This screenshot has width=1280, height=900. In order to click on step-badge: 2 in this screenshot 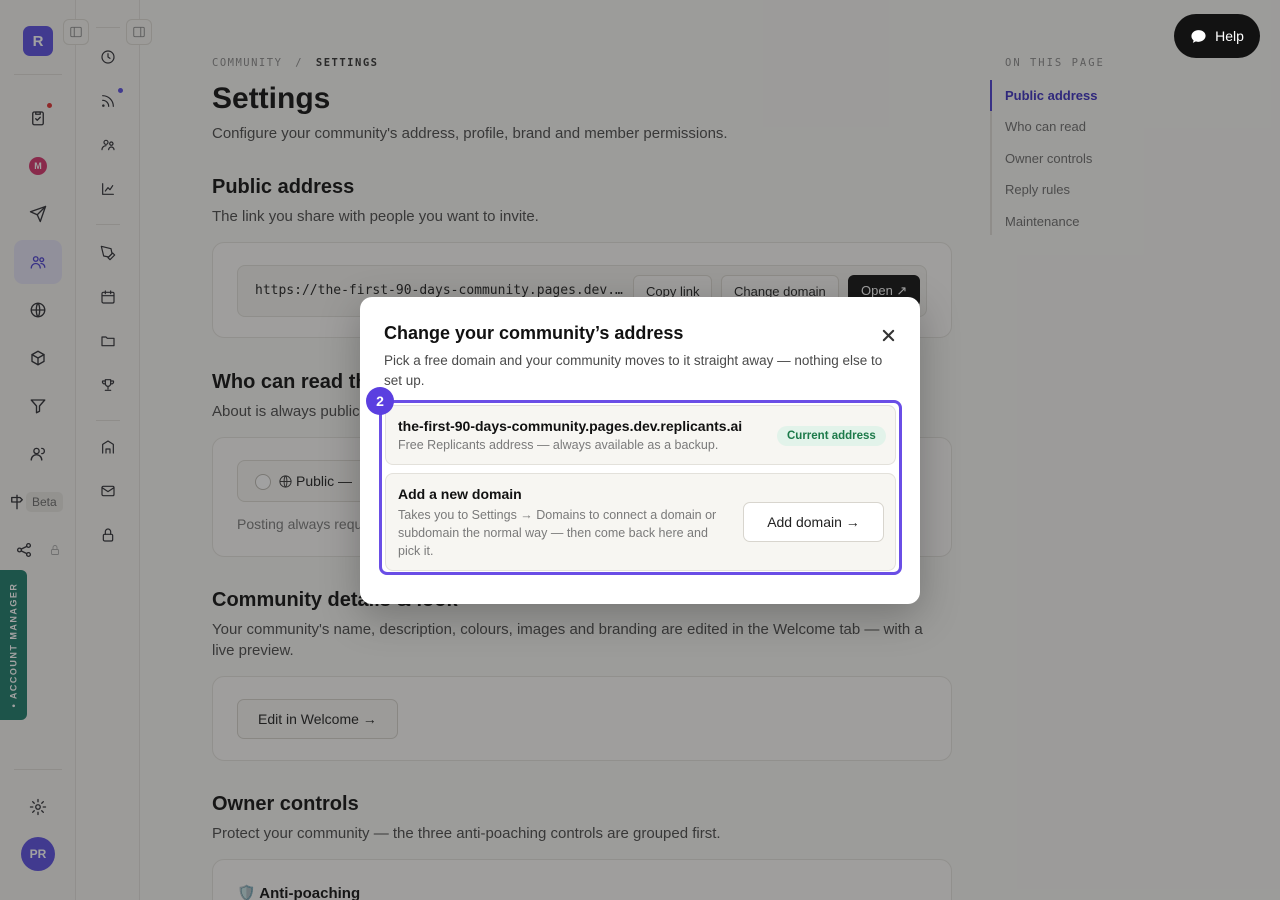, I will do `click(380, 401)`.